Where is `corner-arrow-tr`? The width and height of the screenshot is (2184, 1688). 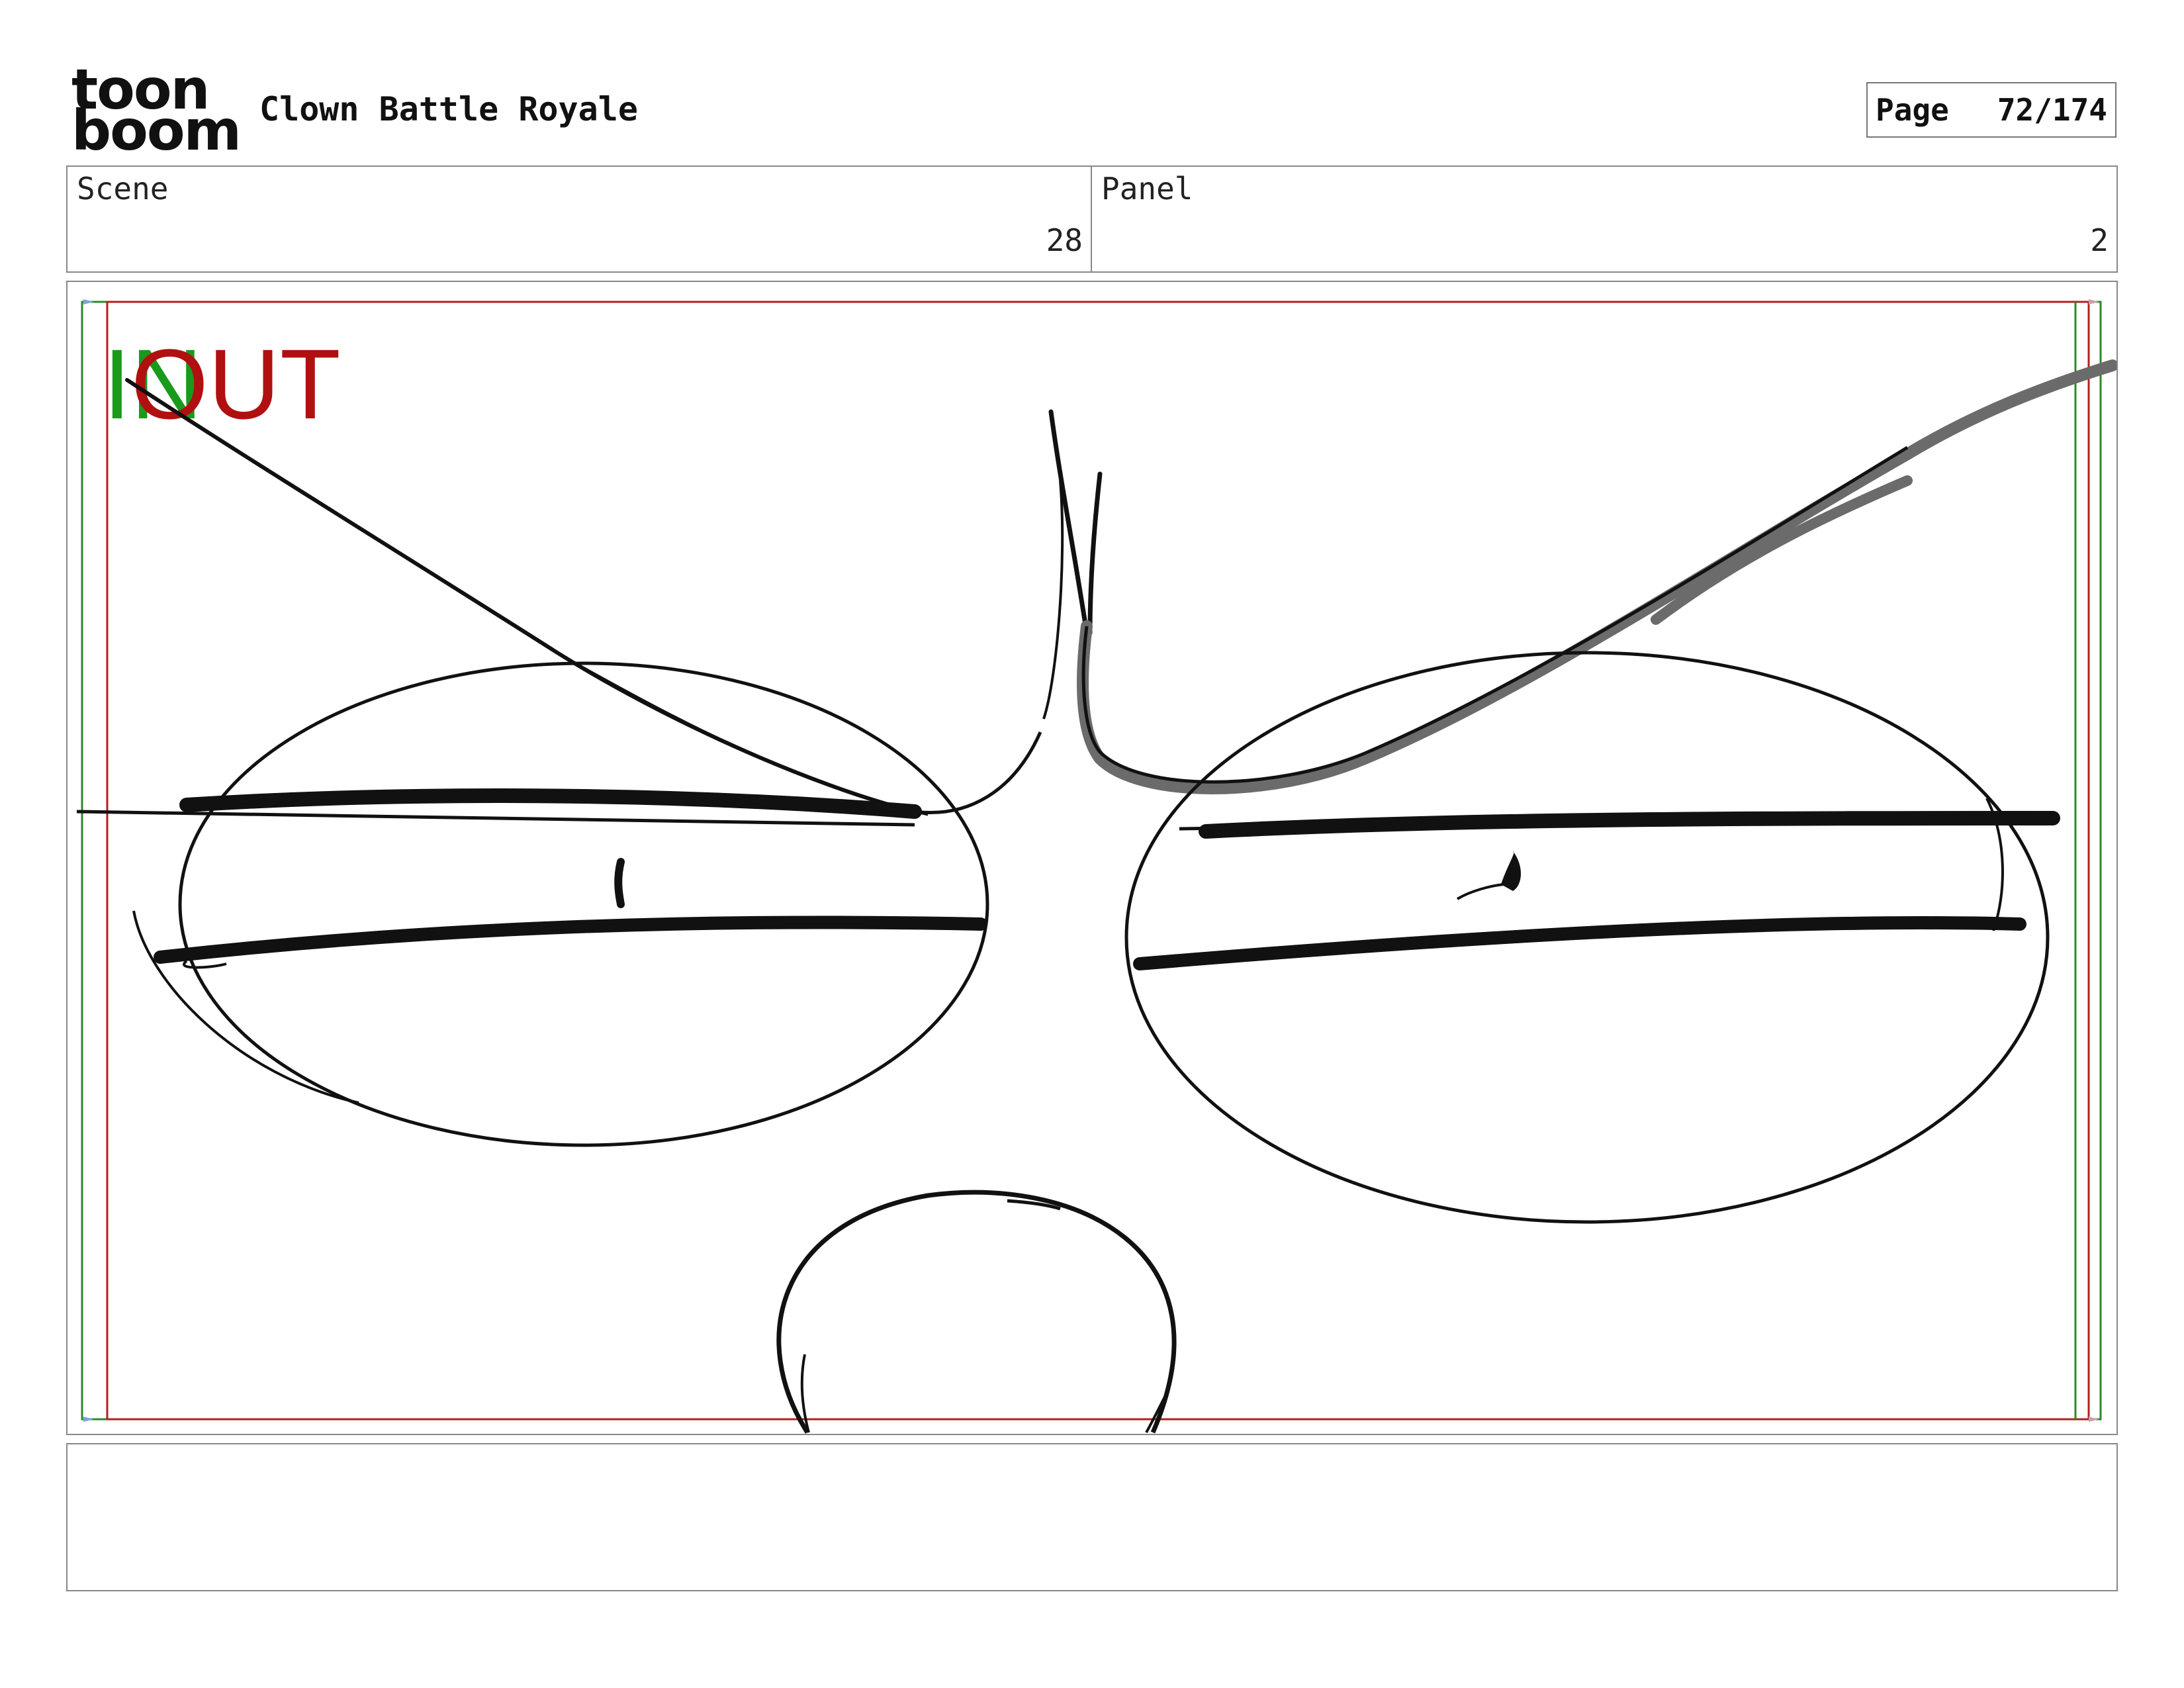 corner-arrow-tr is located at coordinates (2094, 302).